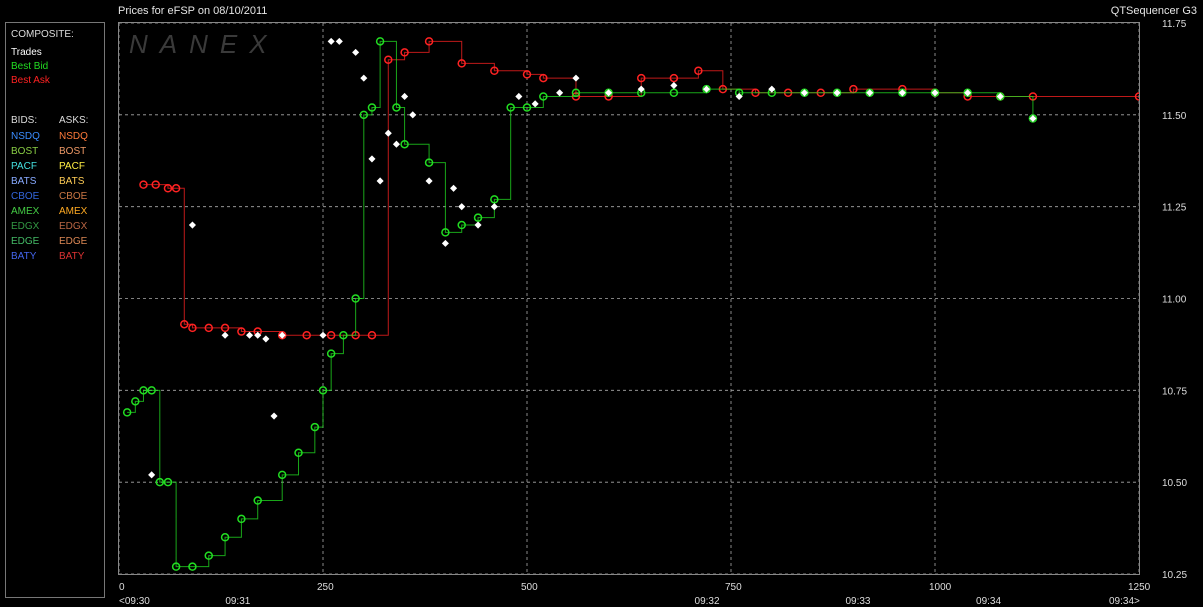 The height and width of the screenshot is (607, 1203). What do you see at coordinates (73, 151) in the screenshot?
I see `legend-ask-bost: BOST` at bounding box center [73, 151].